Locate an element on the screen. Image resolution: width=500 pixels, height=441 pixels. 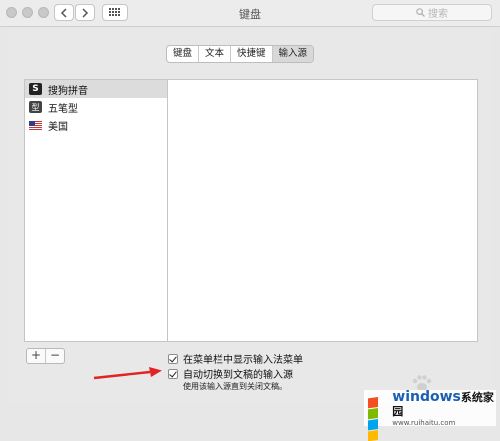
search-field: 搜索 is located at coordinates (432, 12).